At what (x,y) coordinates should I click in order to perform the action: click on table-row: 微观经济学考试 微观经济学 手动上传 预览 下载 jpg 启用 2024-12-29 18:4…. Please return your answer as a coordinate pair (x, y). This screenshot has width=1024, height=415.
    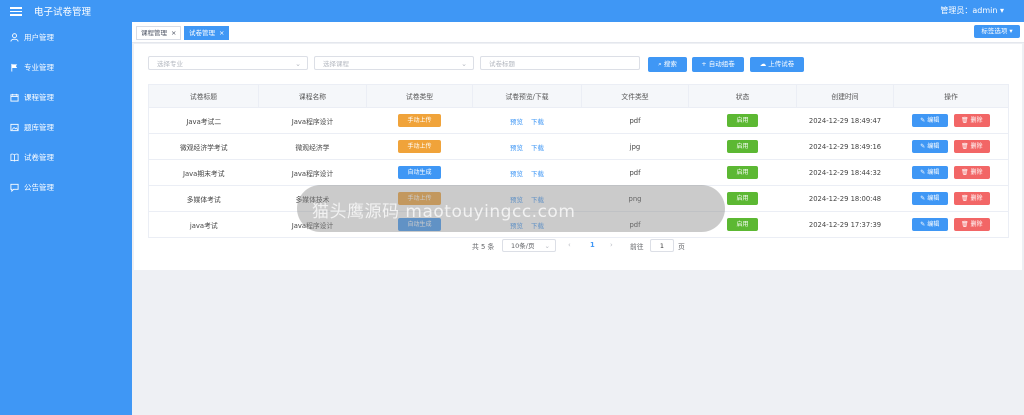
    Looking at the image, I should click on (578, 146).